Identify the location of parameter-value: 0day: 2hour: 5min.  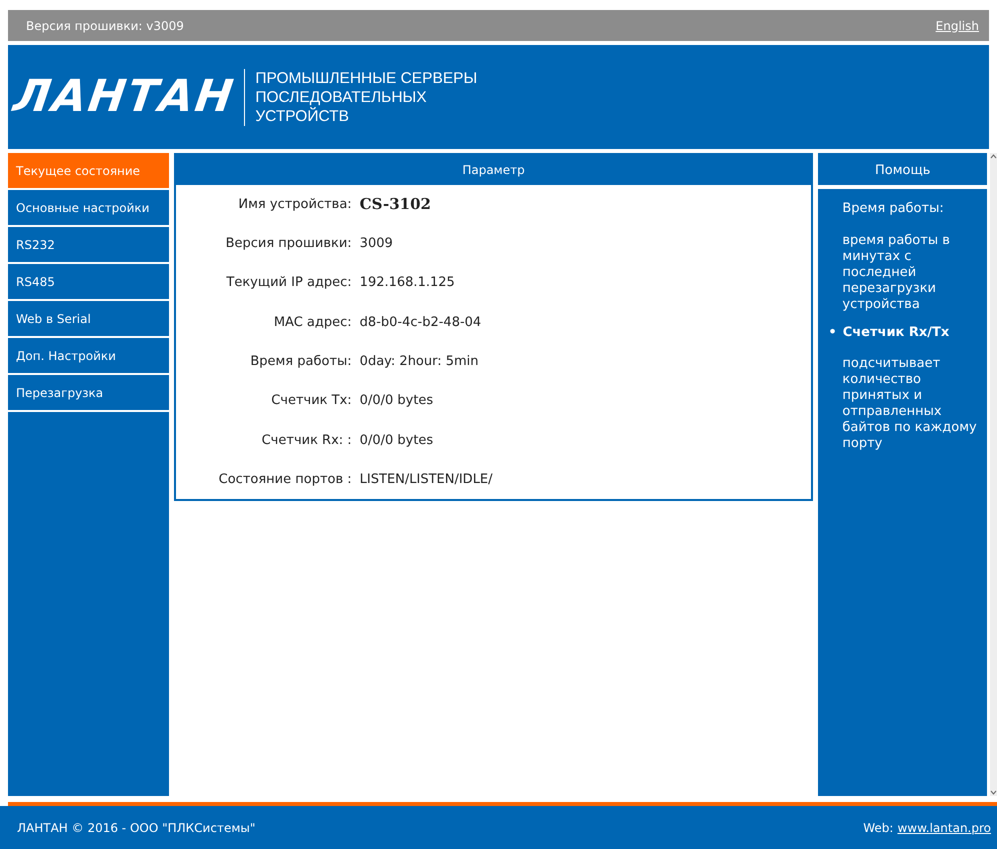
(419, 362).